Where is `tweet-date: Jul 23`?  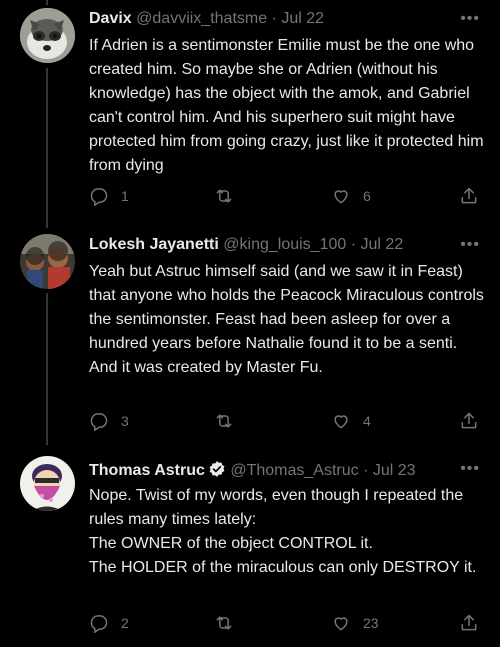
tweet-date: Jul 23 is located at coordinates (394, 470).